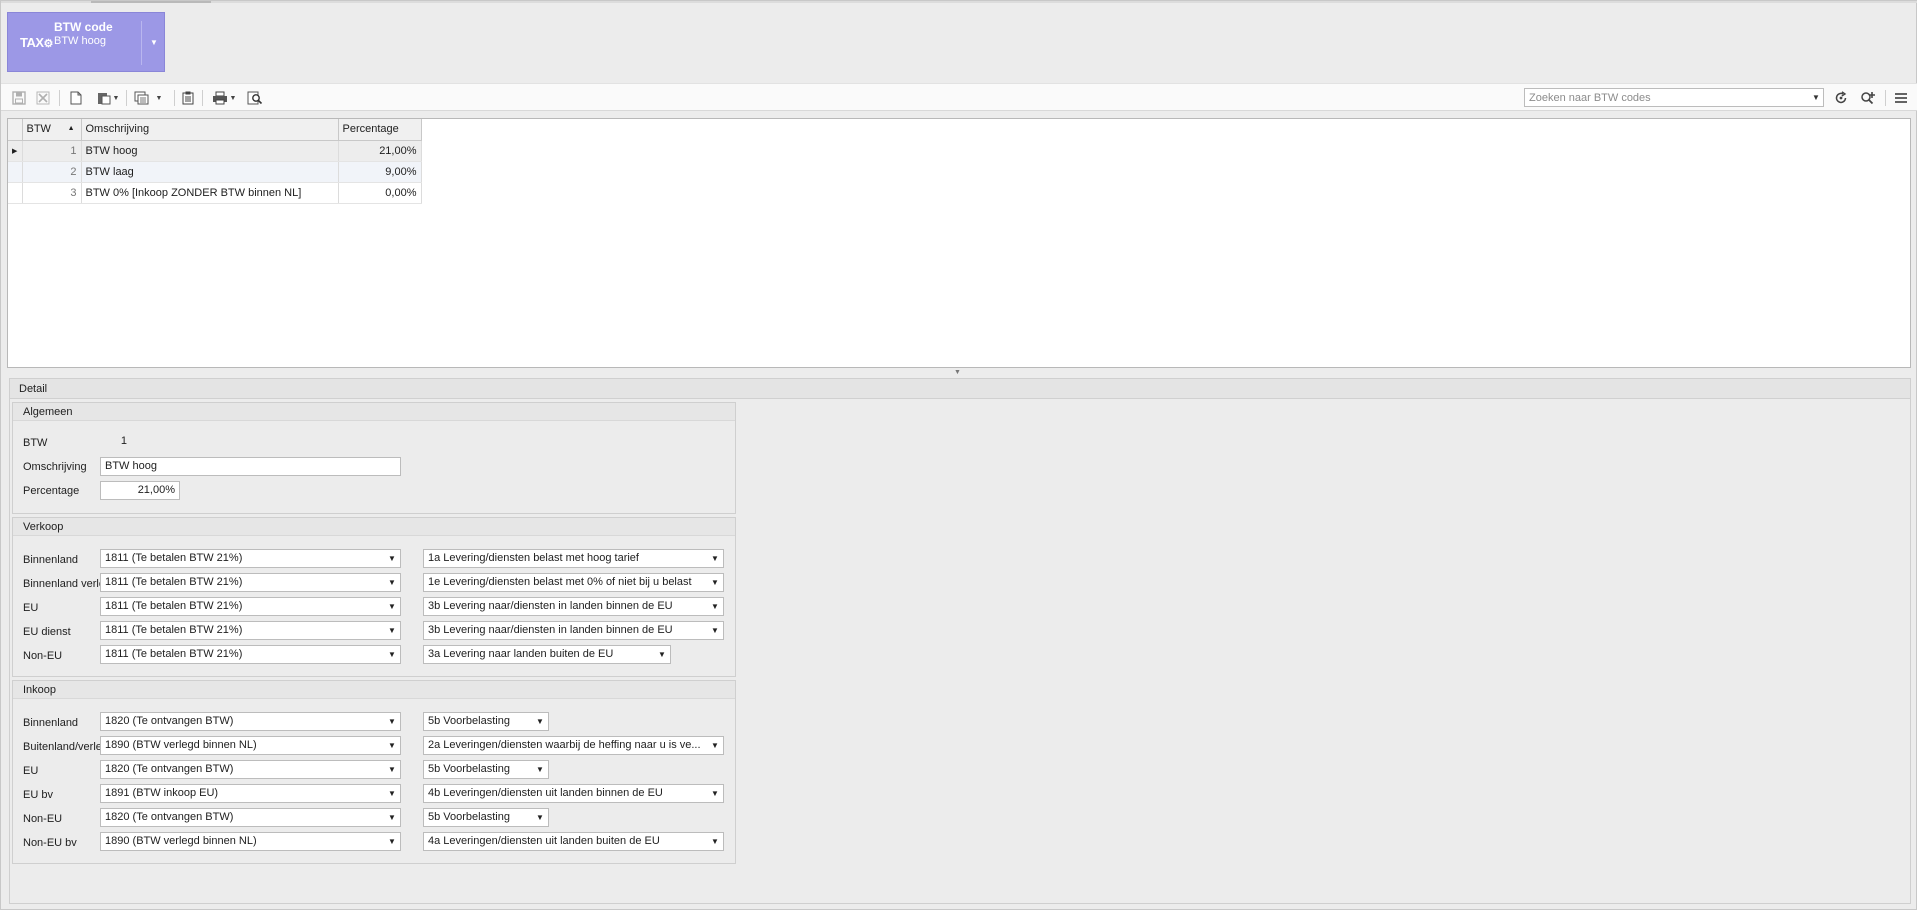 This screenshot has height=910, width=1917. I want to click on cell-btw: 3, so click(52, 193).